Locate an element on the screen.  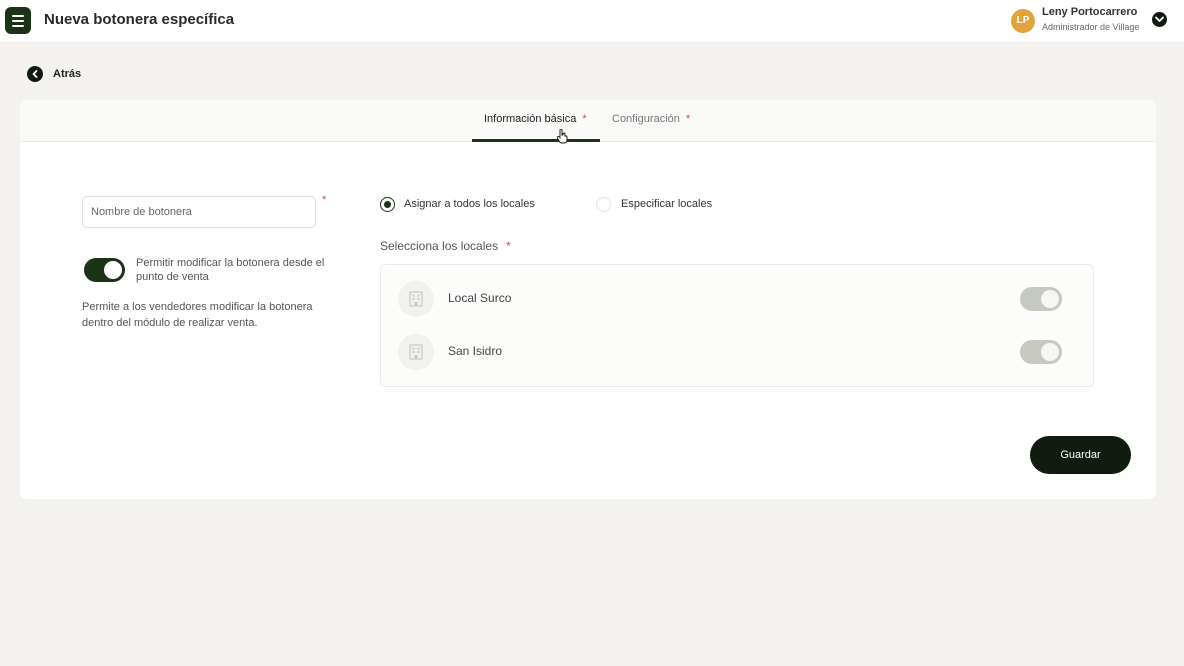
radio-specific-stores is located at coordinates (603, 204).